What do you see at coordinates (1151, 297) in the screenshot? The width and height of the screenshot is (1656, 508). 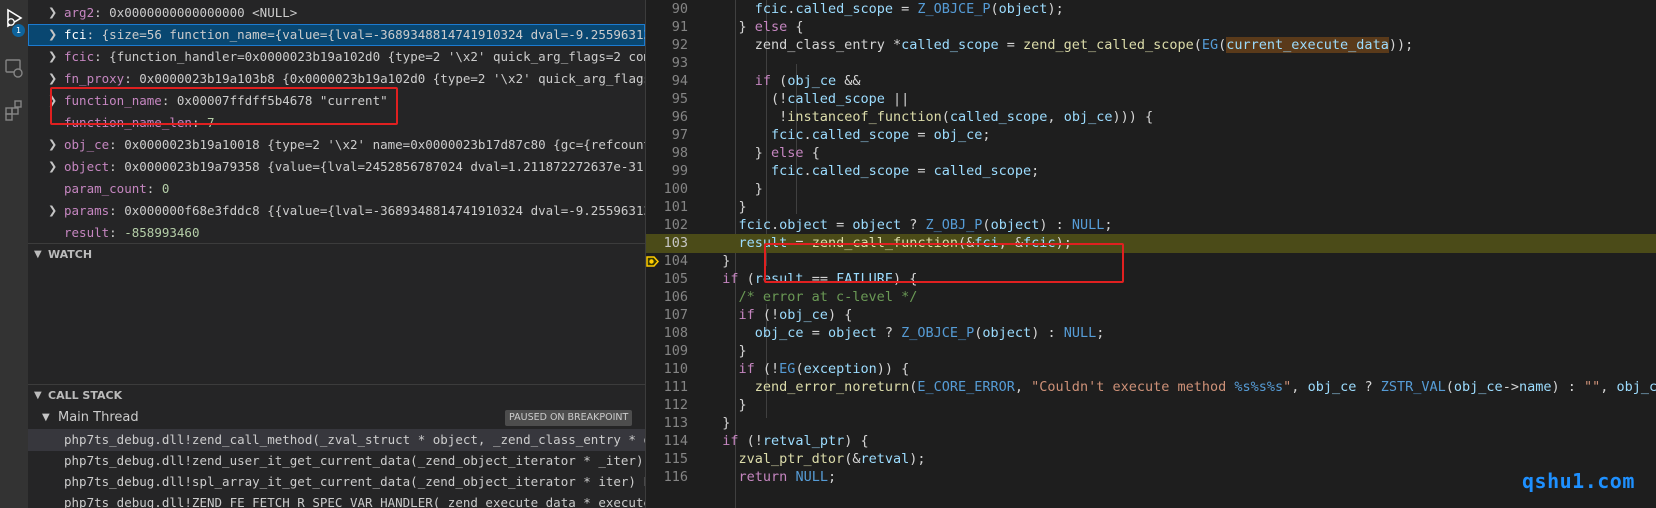 I see `code-line: 106 /* error at c-level */` at bounding box center [1151, 297].